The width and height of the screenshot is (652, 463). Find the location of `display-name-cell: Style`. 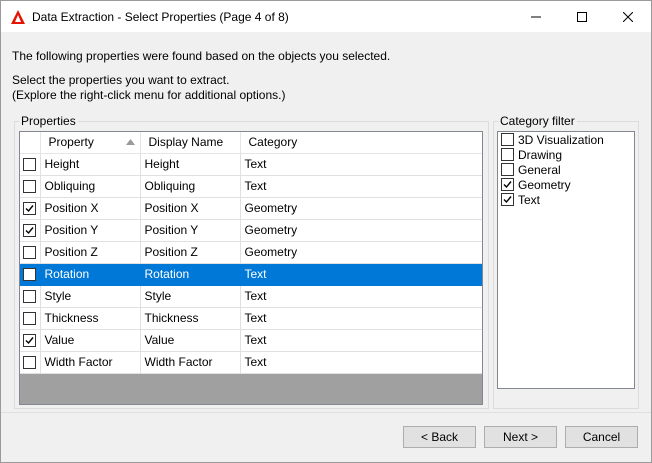

display-name-cell: Style is located at coordinates (190, 296).